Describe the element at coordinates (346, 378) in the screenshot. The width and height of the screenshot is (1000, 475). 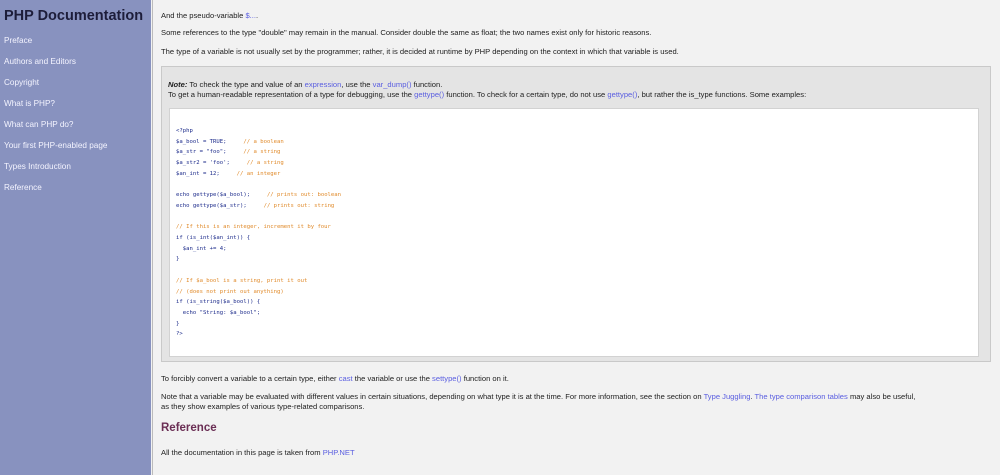
I see `cast-link: cast` at that location.